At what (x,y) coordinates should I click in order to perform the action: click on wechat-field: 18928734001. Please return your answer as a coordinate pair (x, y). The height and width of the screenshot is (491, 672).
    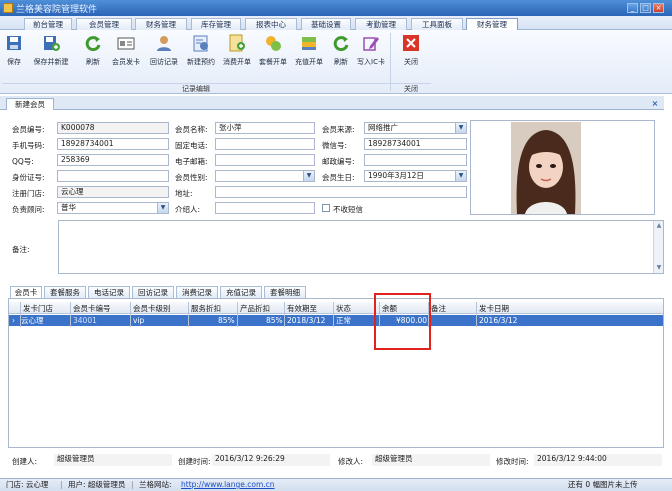
    Looking at the image, I should click on (415, 144).